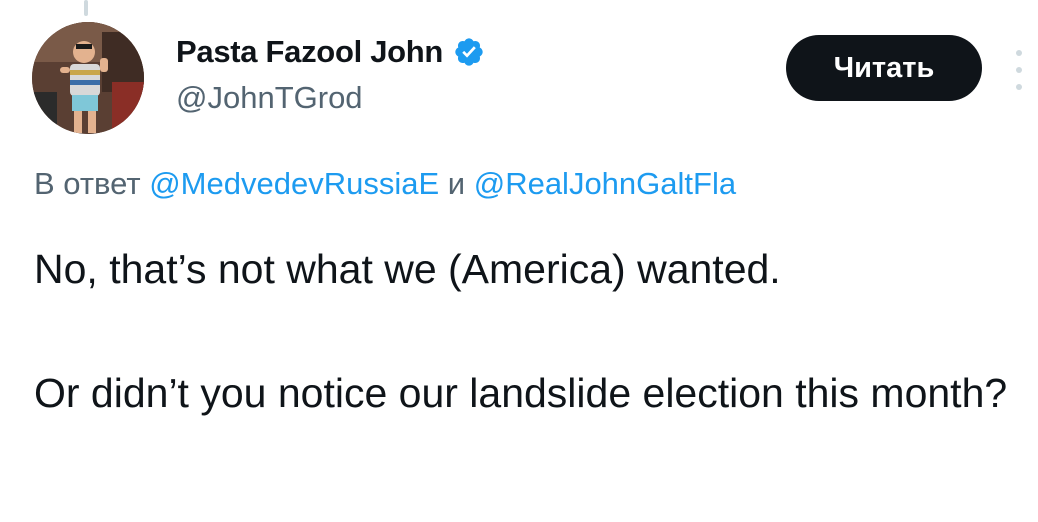  Describe the element at coordinates (469, 52) in the screenshot. I see `verified-badge-icon` at that location.